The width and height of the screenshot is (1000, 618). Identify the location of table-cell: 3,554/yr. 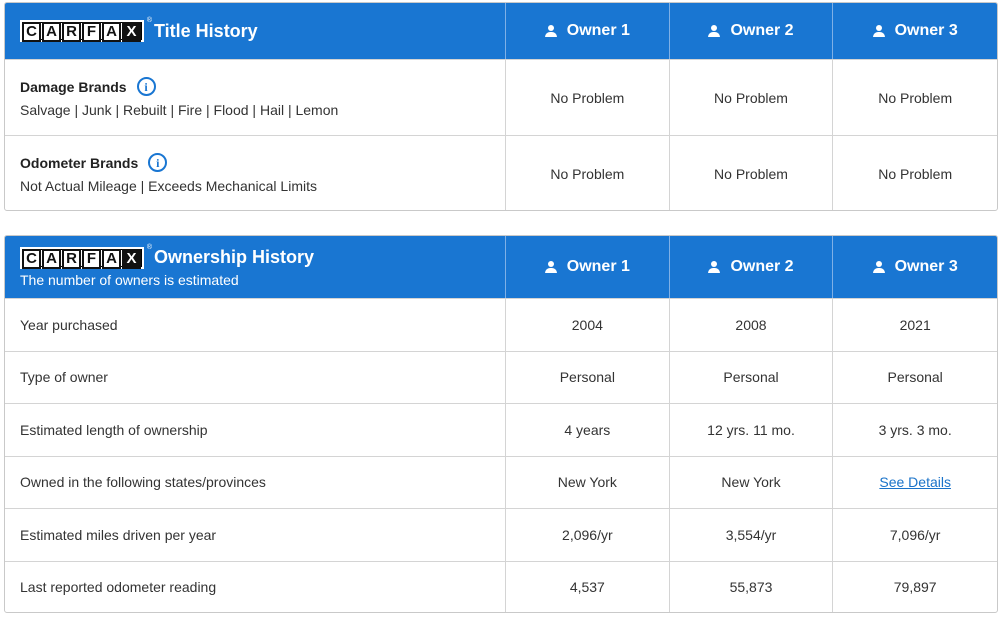
(750, 535).